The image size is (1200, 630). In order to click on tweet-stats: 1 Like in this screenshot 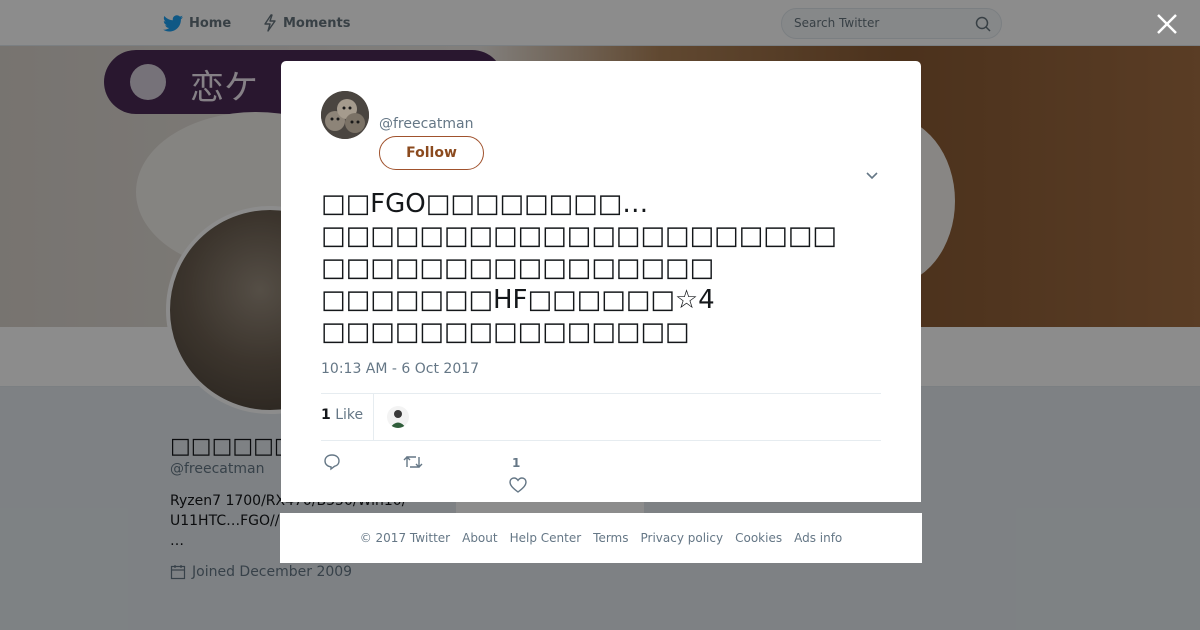, I will do `click(601, 417)`.